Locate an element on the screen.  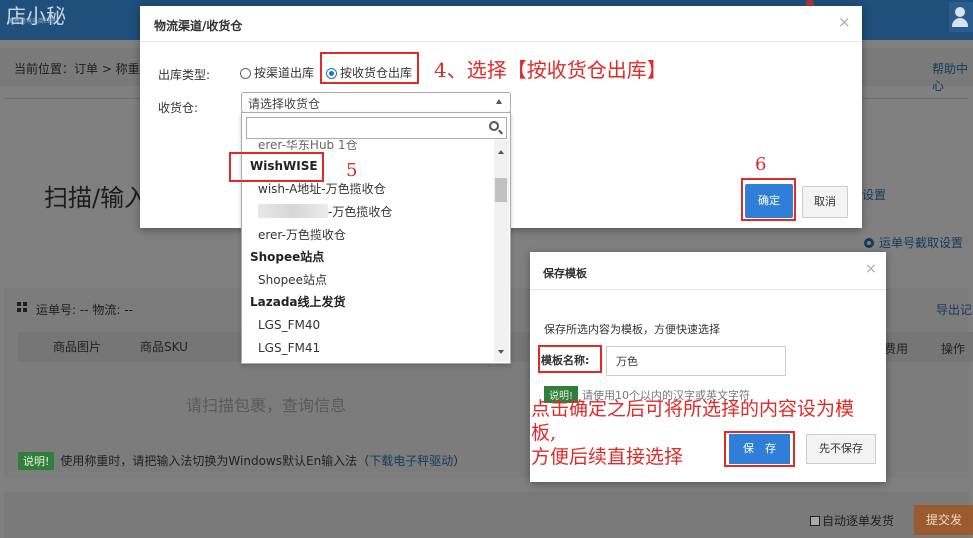
annotation-box-step4 is located at coordinates (369, 68).